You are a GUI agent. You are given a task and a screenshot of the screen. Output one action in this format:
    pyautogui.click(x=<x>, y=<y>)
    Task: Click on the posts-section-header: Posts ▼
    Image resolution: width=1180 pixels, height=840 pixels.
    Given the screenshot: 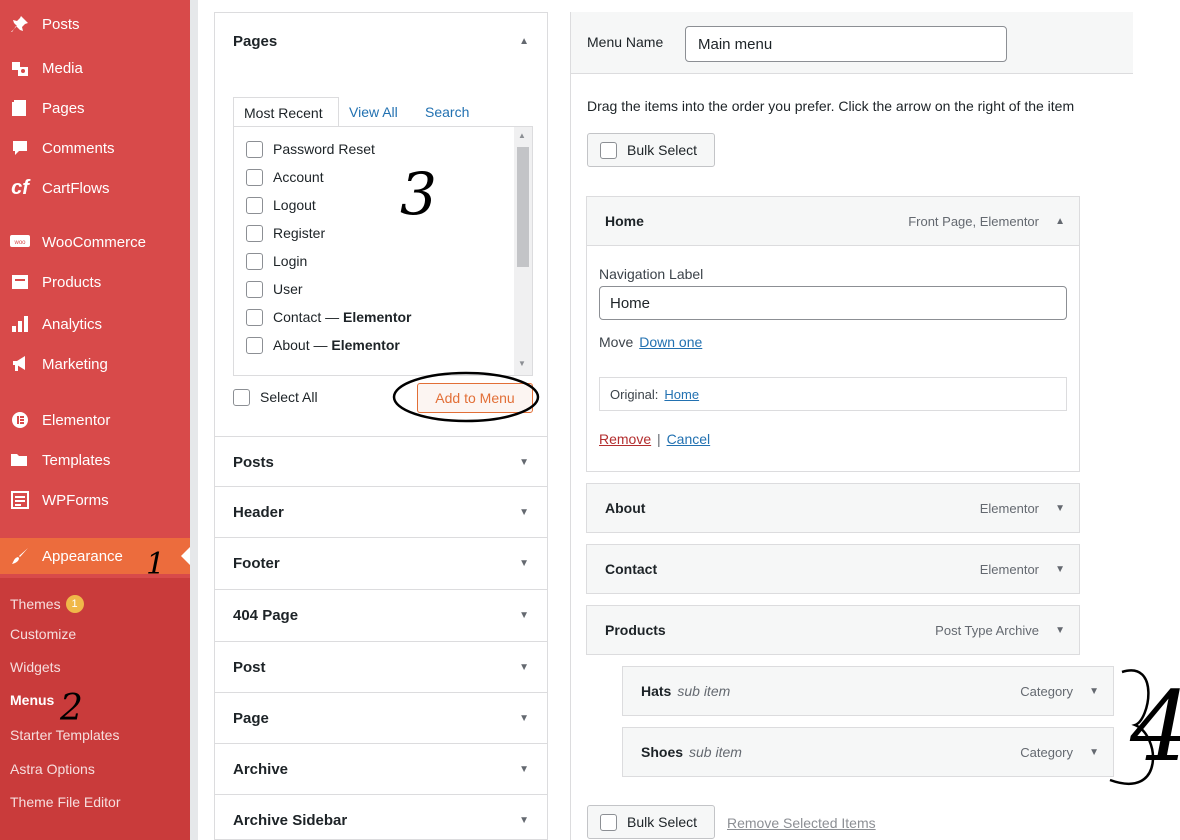 What is the action you would take?
    pyautogui.click(x=381, y=462)
    